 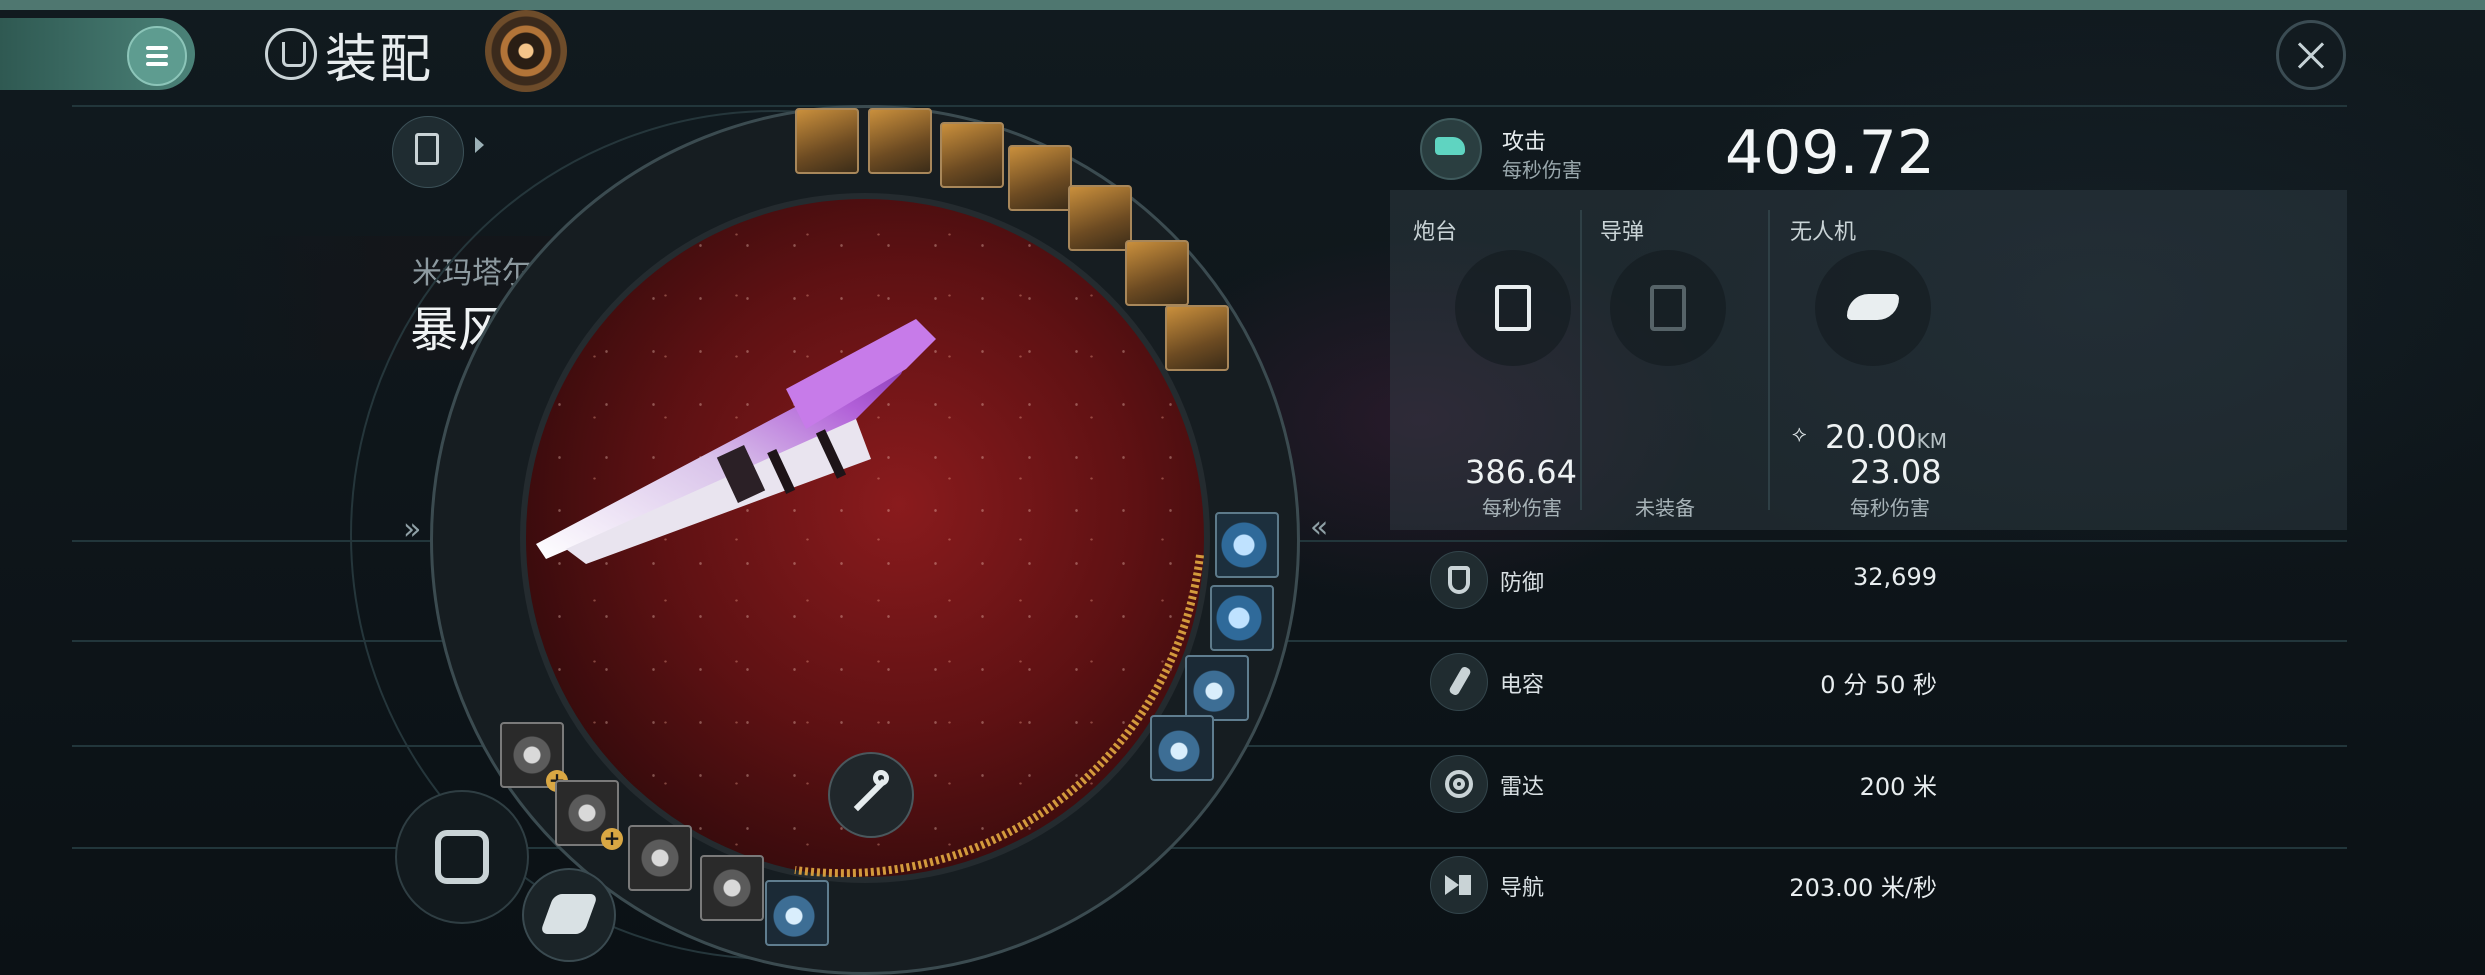 I want to click on turret-column: 炮台 386.64 每秒伤害, so click(x=1487, y=355).